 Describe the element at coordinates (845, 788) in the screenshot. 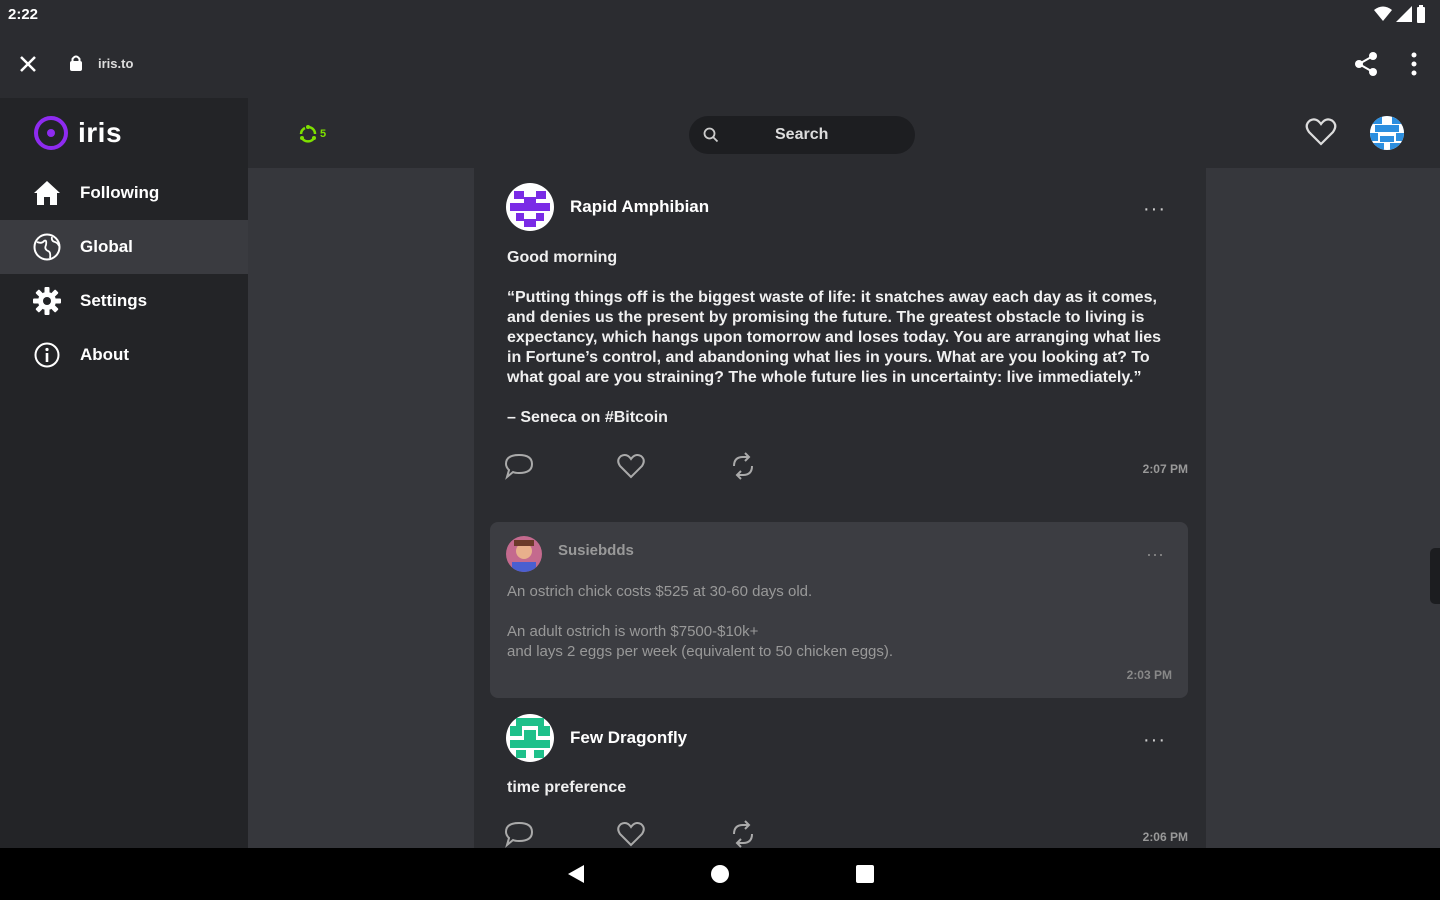

I see `post-content: time preference` at that location.